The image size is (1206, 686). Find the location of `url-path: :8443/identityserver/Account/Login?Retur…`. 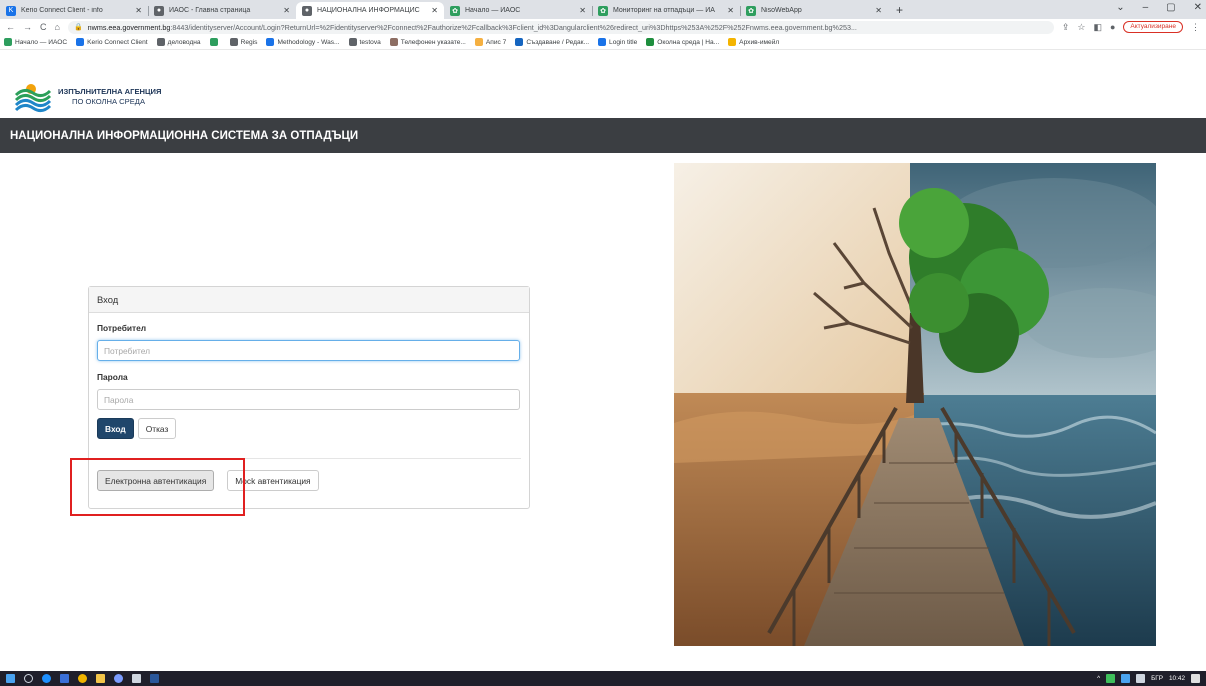

url-path: :8443/identityserver/Account/Login?Retur… is located at coordinates (513, 27).